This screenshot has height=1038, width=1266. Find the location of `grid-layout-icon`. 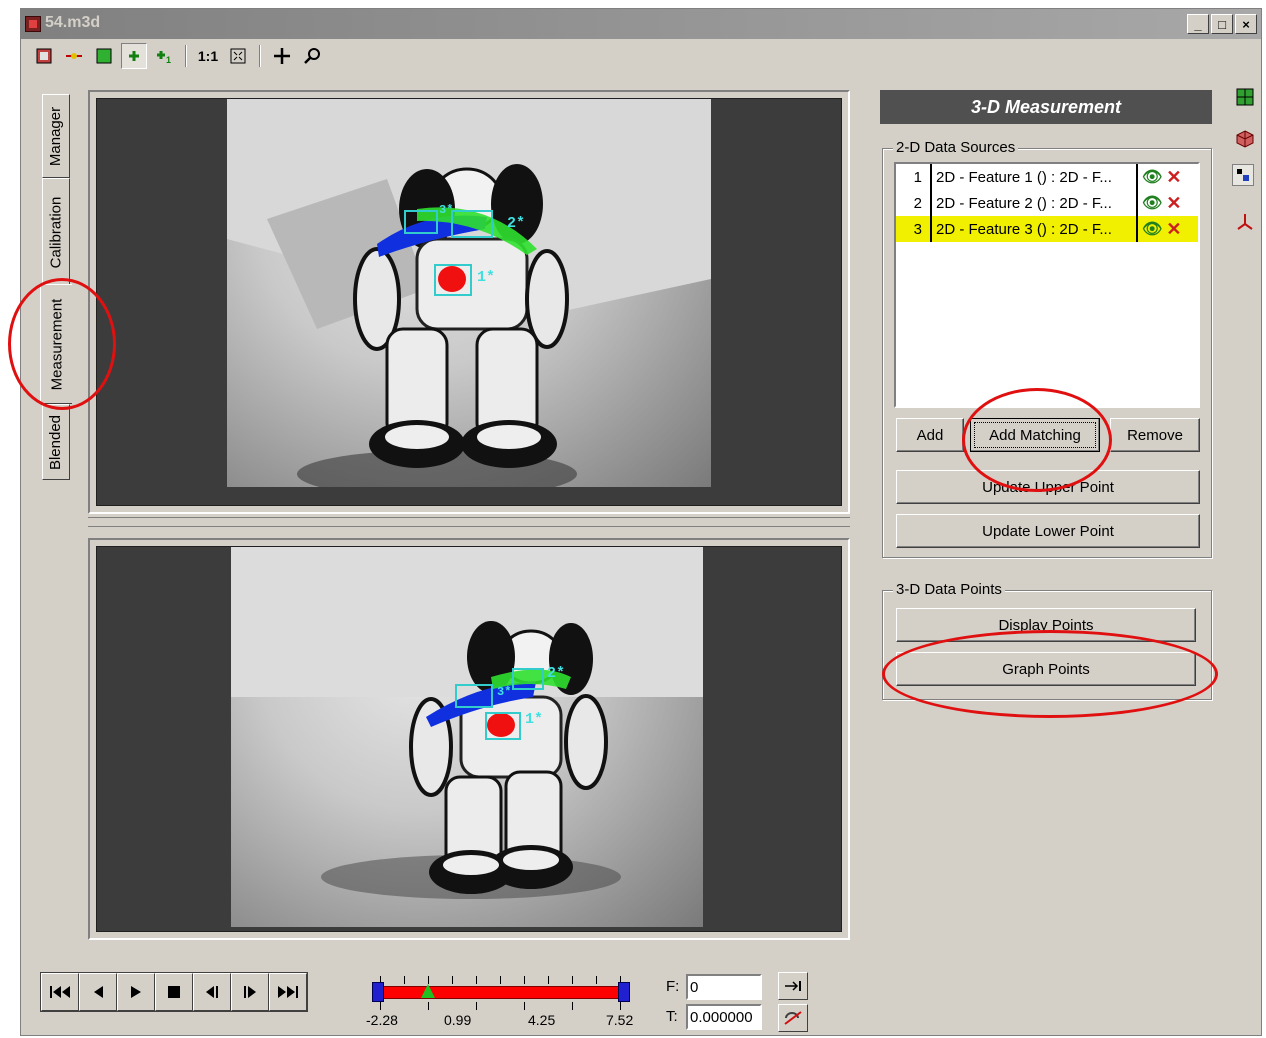

grid-layout-icon is located at coordinates (1245, 97).